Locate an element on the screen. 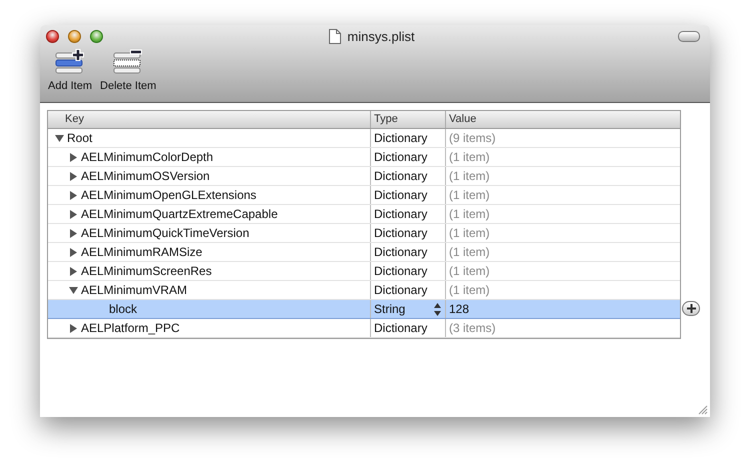 The image size is (749, 472). value-text: 128 is located at coordinates (459, 309).